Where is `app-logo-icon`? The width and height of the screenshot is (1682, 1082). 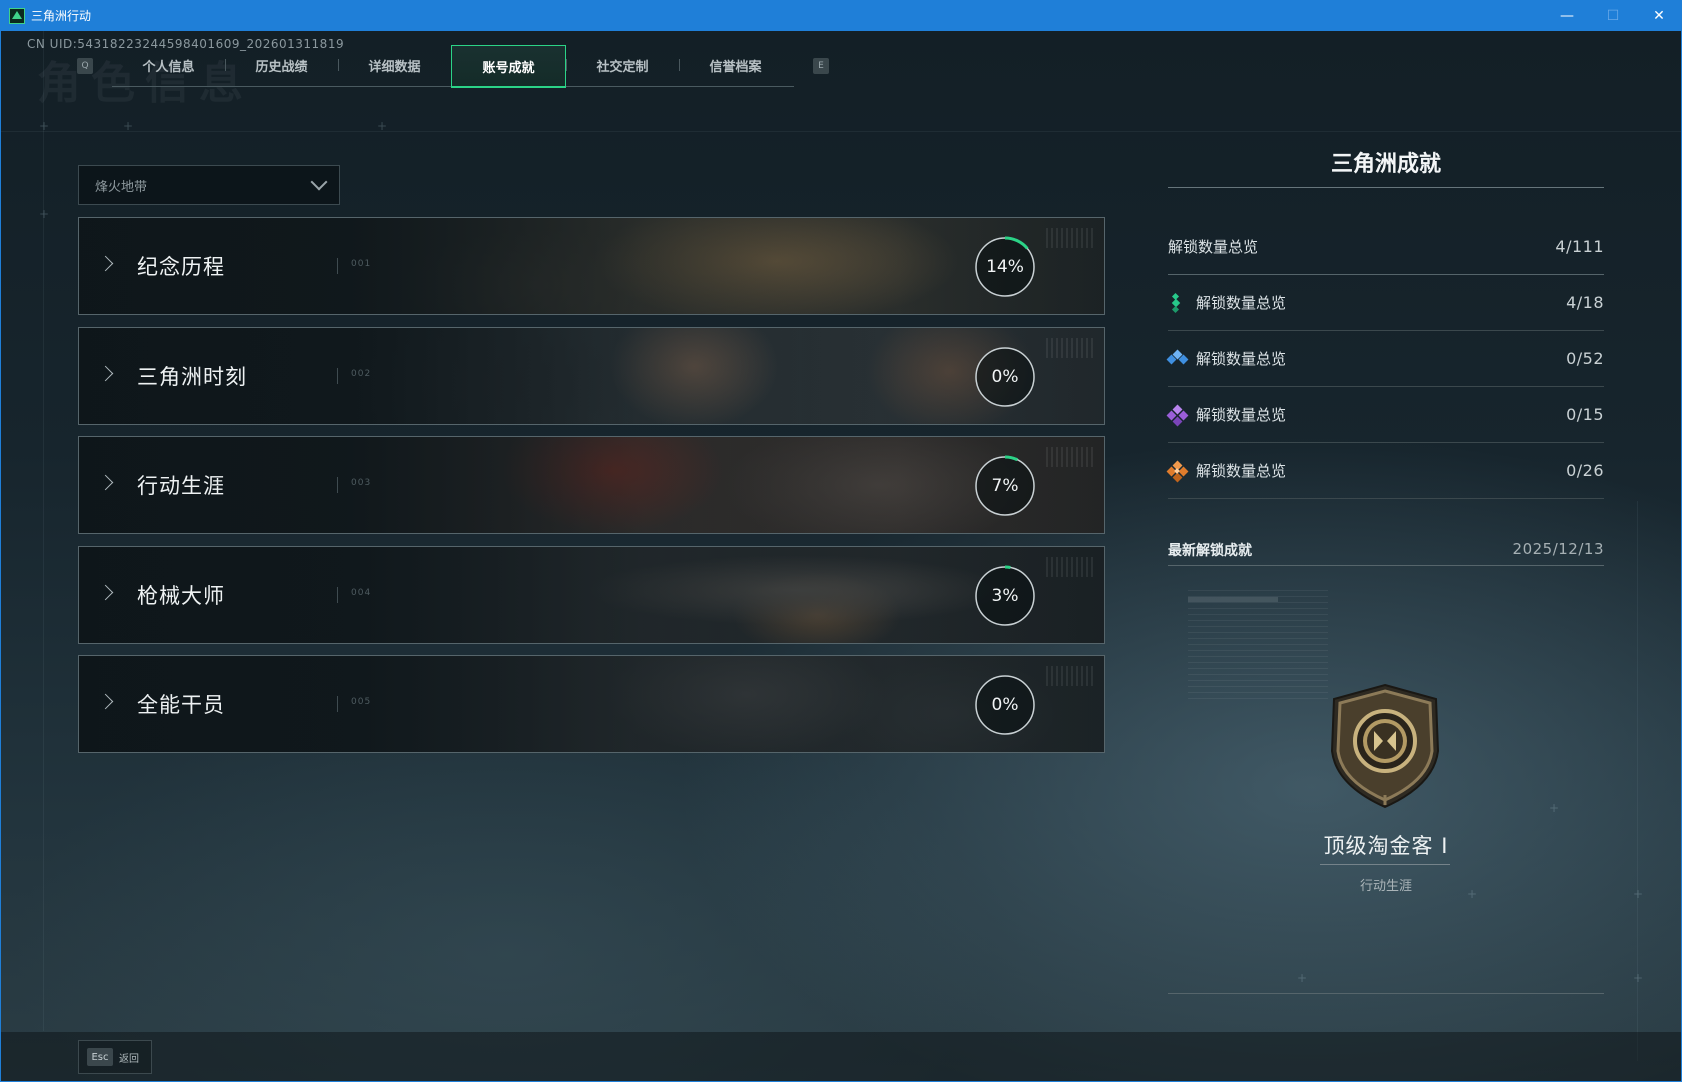
app-logo-icon is located at coordinates (17, 15).